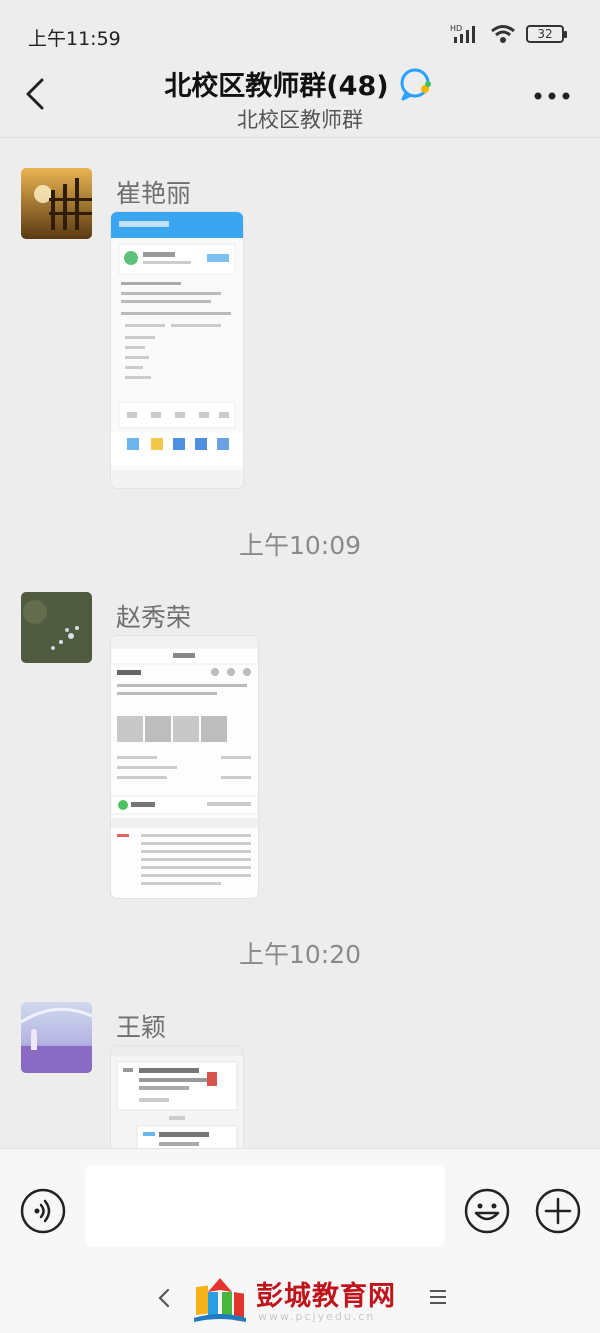 The width and height of the screenshot is (600, 1333). I want to click on status-time: 上午11:59, so click(74, 39).